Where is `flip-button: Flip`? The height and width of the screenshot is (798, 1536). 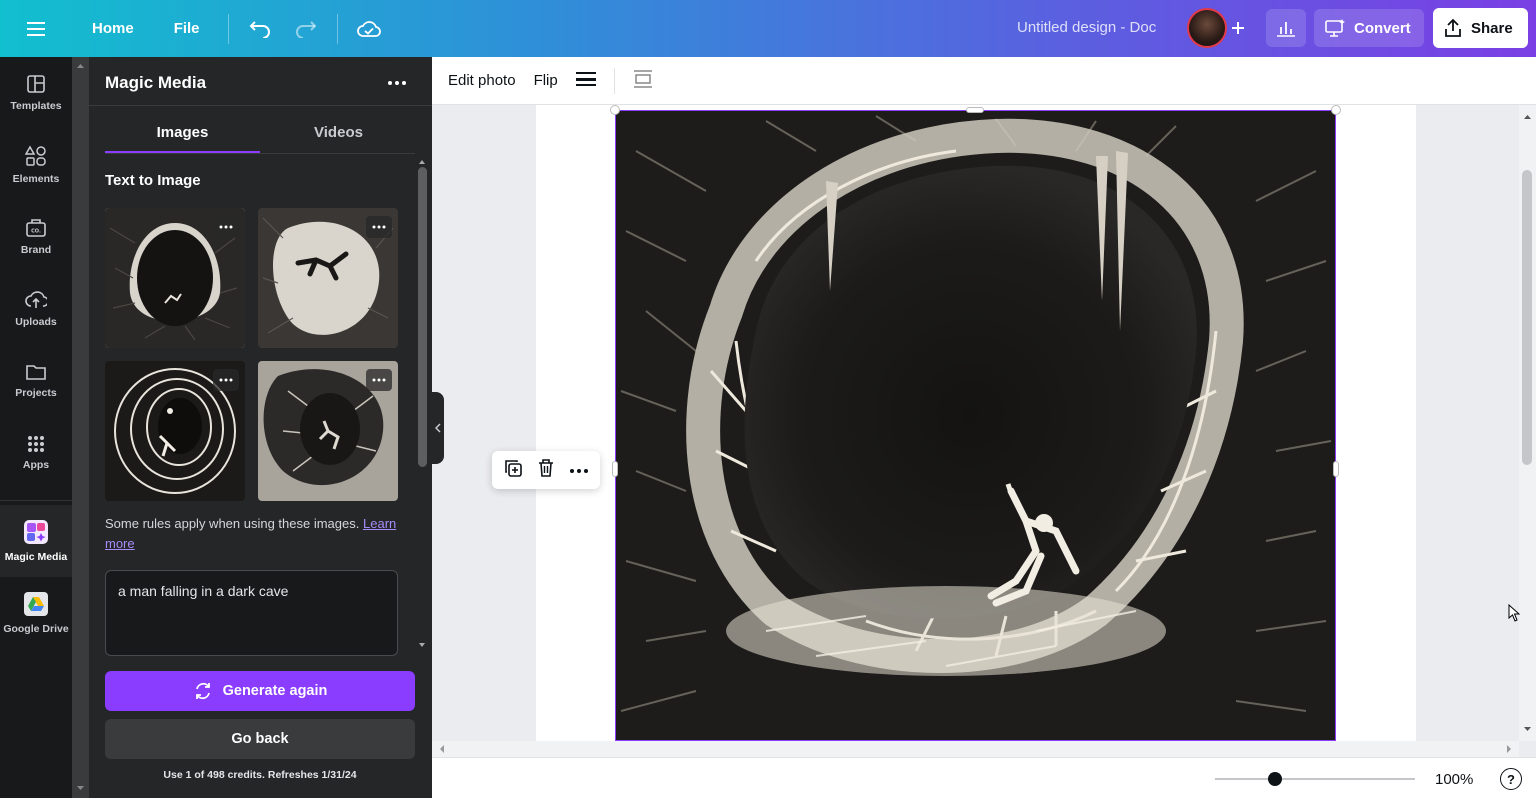 flip-button: Flip is located at coordinates (546, 80).